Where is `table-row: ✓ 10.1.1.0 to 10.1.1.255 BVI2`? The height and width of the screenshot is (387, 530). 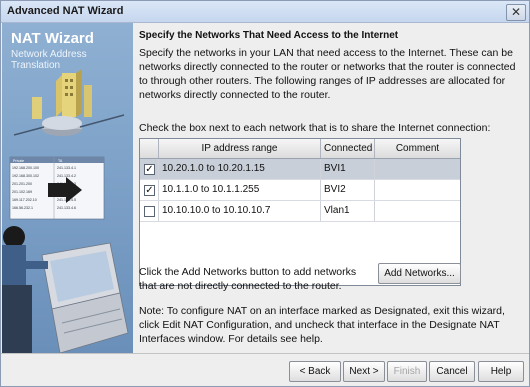
table-row: ✓ 10.1.1.0 to 10.1.1.255 BVI2 is located at coordinates (300, 190).